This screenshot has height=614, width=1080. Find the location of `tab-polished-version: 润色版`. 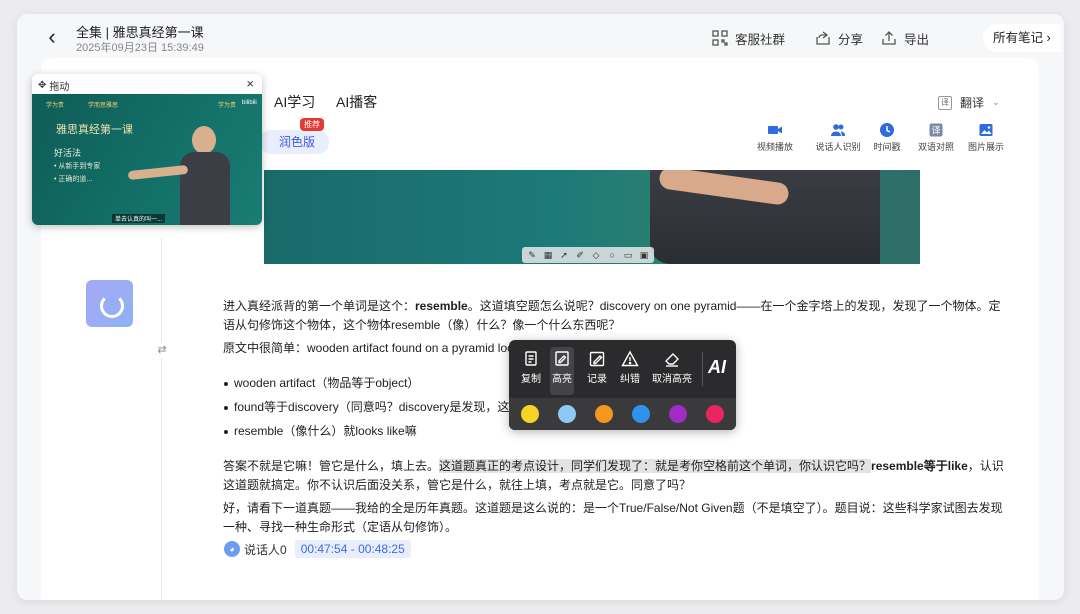

tab-polished-version: 润色版 is located at coordinates (294, 142).